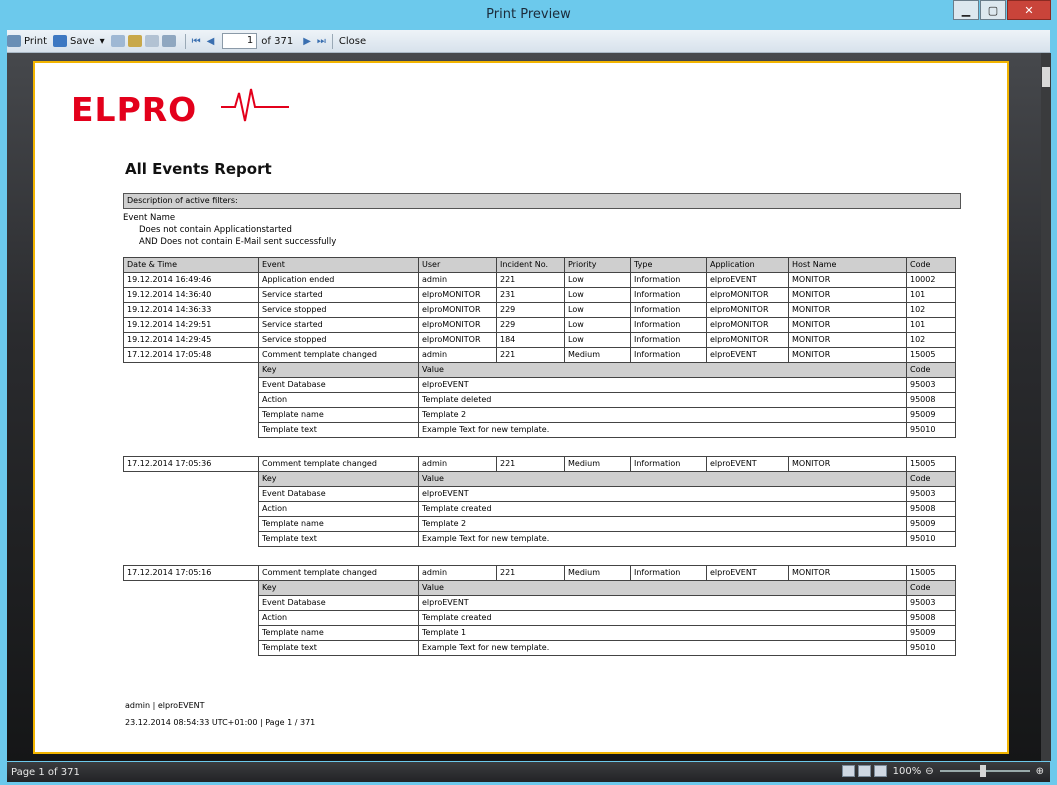  Describe the element at coordinates (191, 280) in the screenshot. I see `table-cell: 19.12.2014 16:49:46` at that location.